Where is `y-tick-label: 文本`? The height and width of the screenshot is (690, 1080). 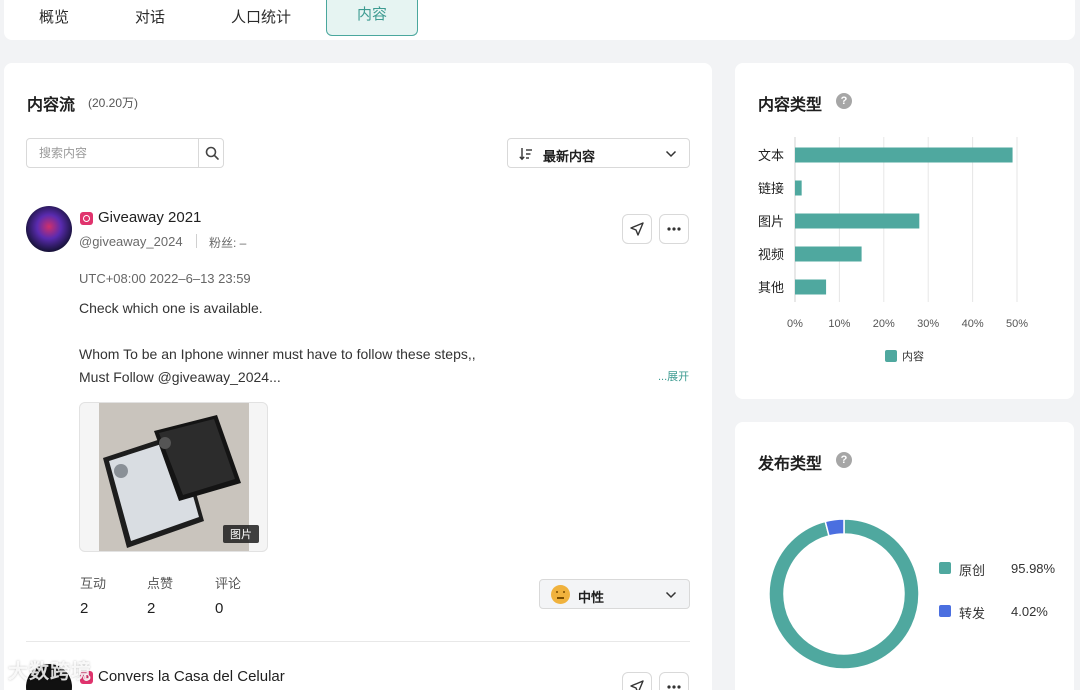 y-tick-label: 文本 is located at coordinates (771, 155).